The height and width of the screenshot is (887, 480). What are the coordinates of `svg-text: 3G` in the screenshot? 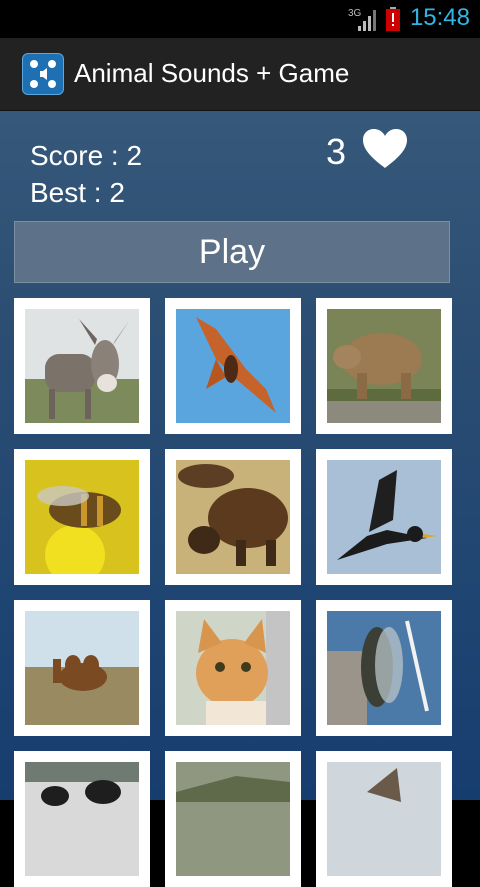 It's located at (355, 13).